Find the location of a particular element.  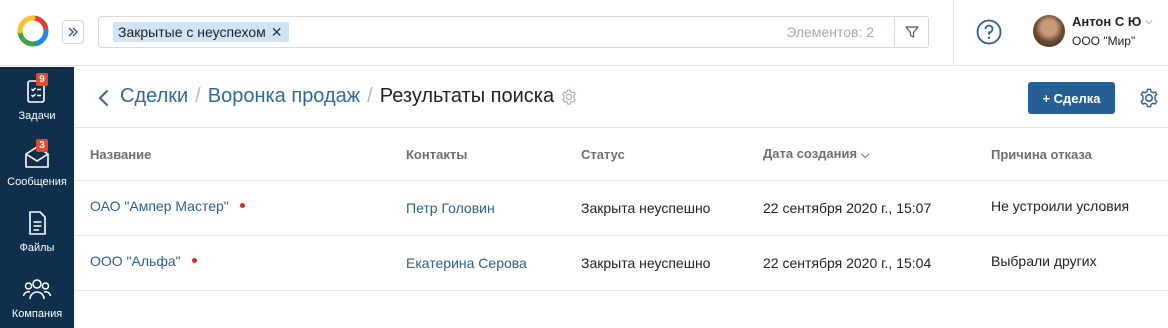

sidebar-item-label: Задачи is located at coordinates (37, 116).